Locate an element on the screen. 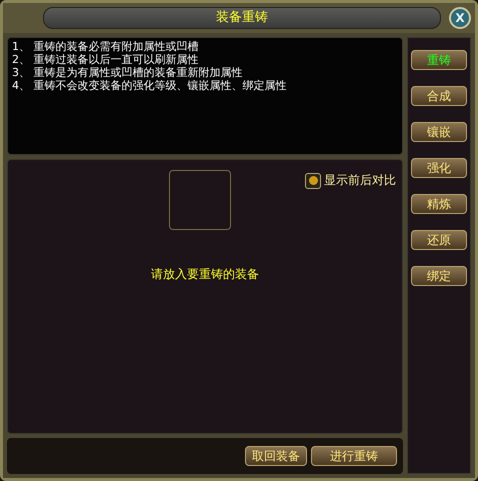 This screenshot has height=481, width=478. tab: 合成 is located at coordinates (439, 96).